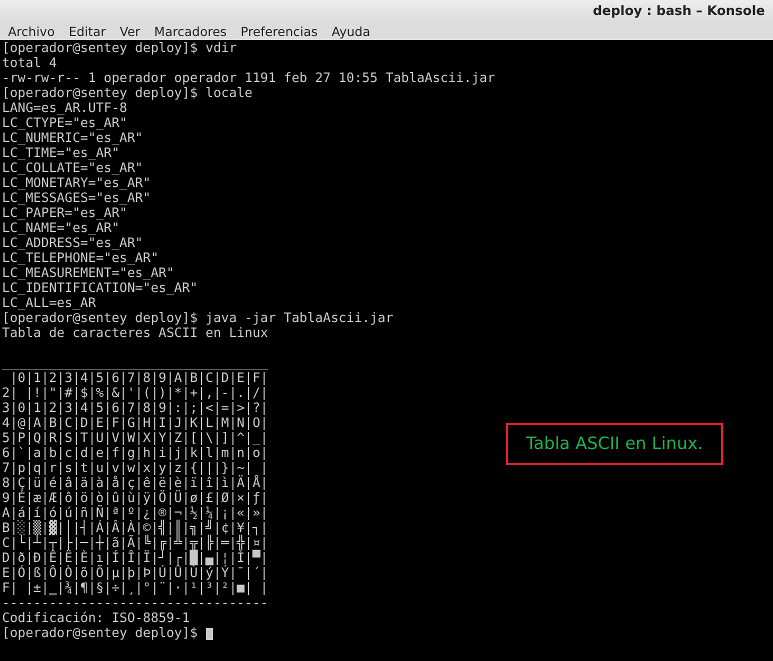  Describe the element at coordinates (678, 11) in the screenshot. I see `window-title: deploy : bash – Konsole` at that location.